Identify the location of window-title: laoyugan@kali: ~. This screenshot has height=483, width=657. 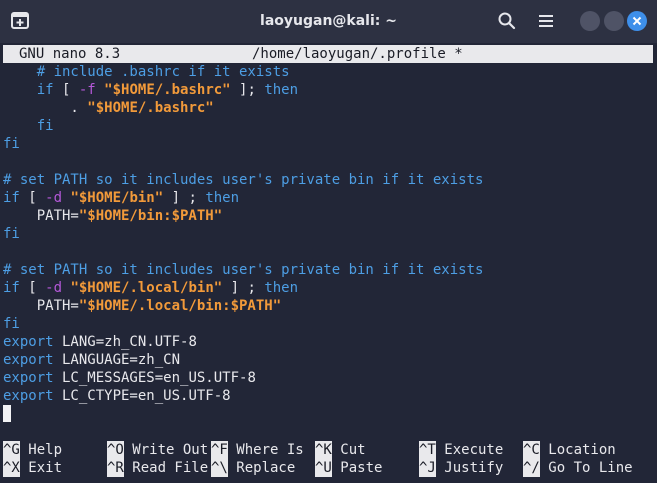
(328, 21).